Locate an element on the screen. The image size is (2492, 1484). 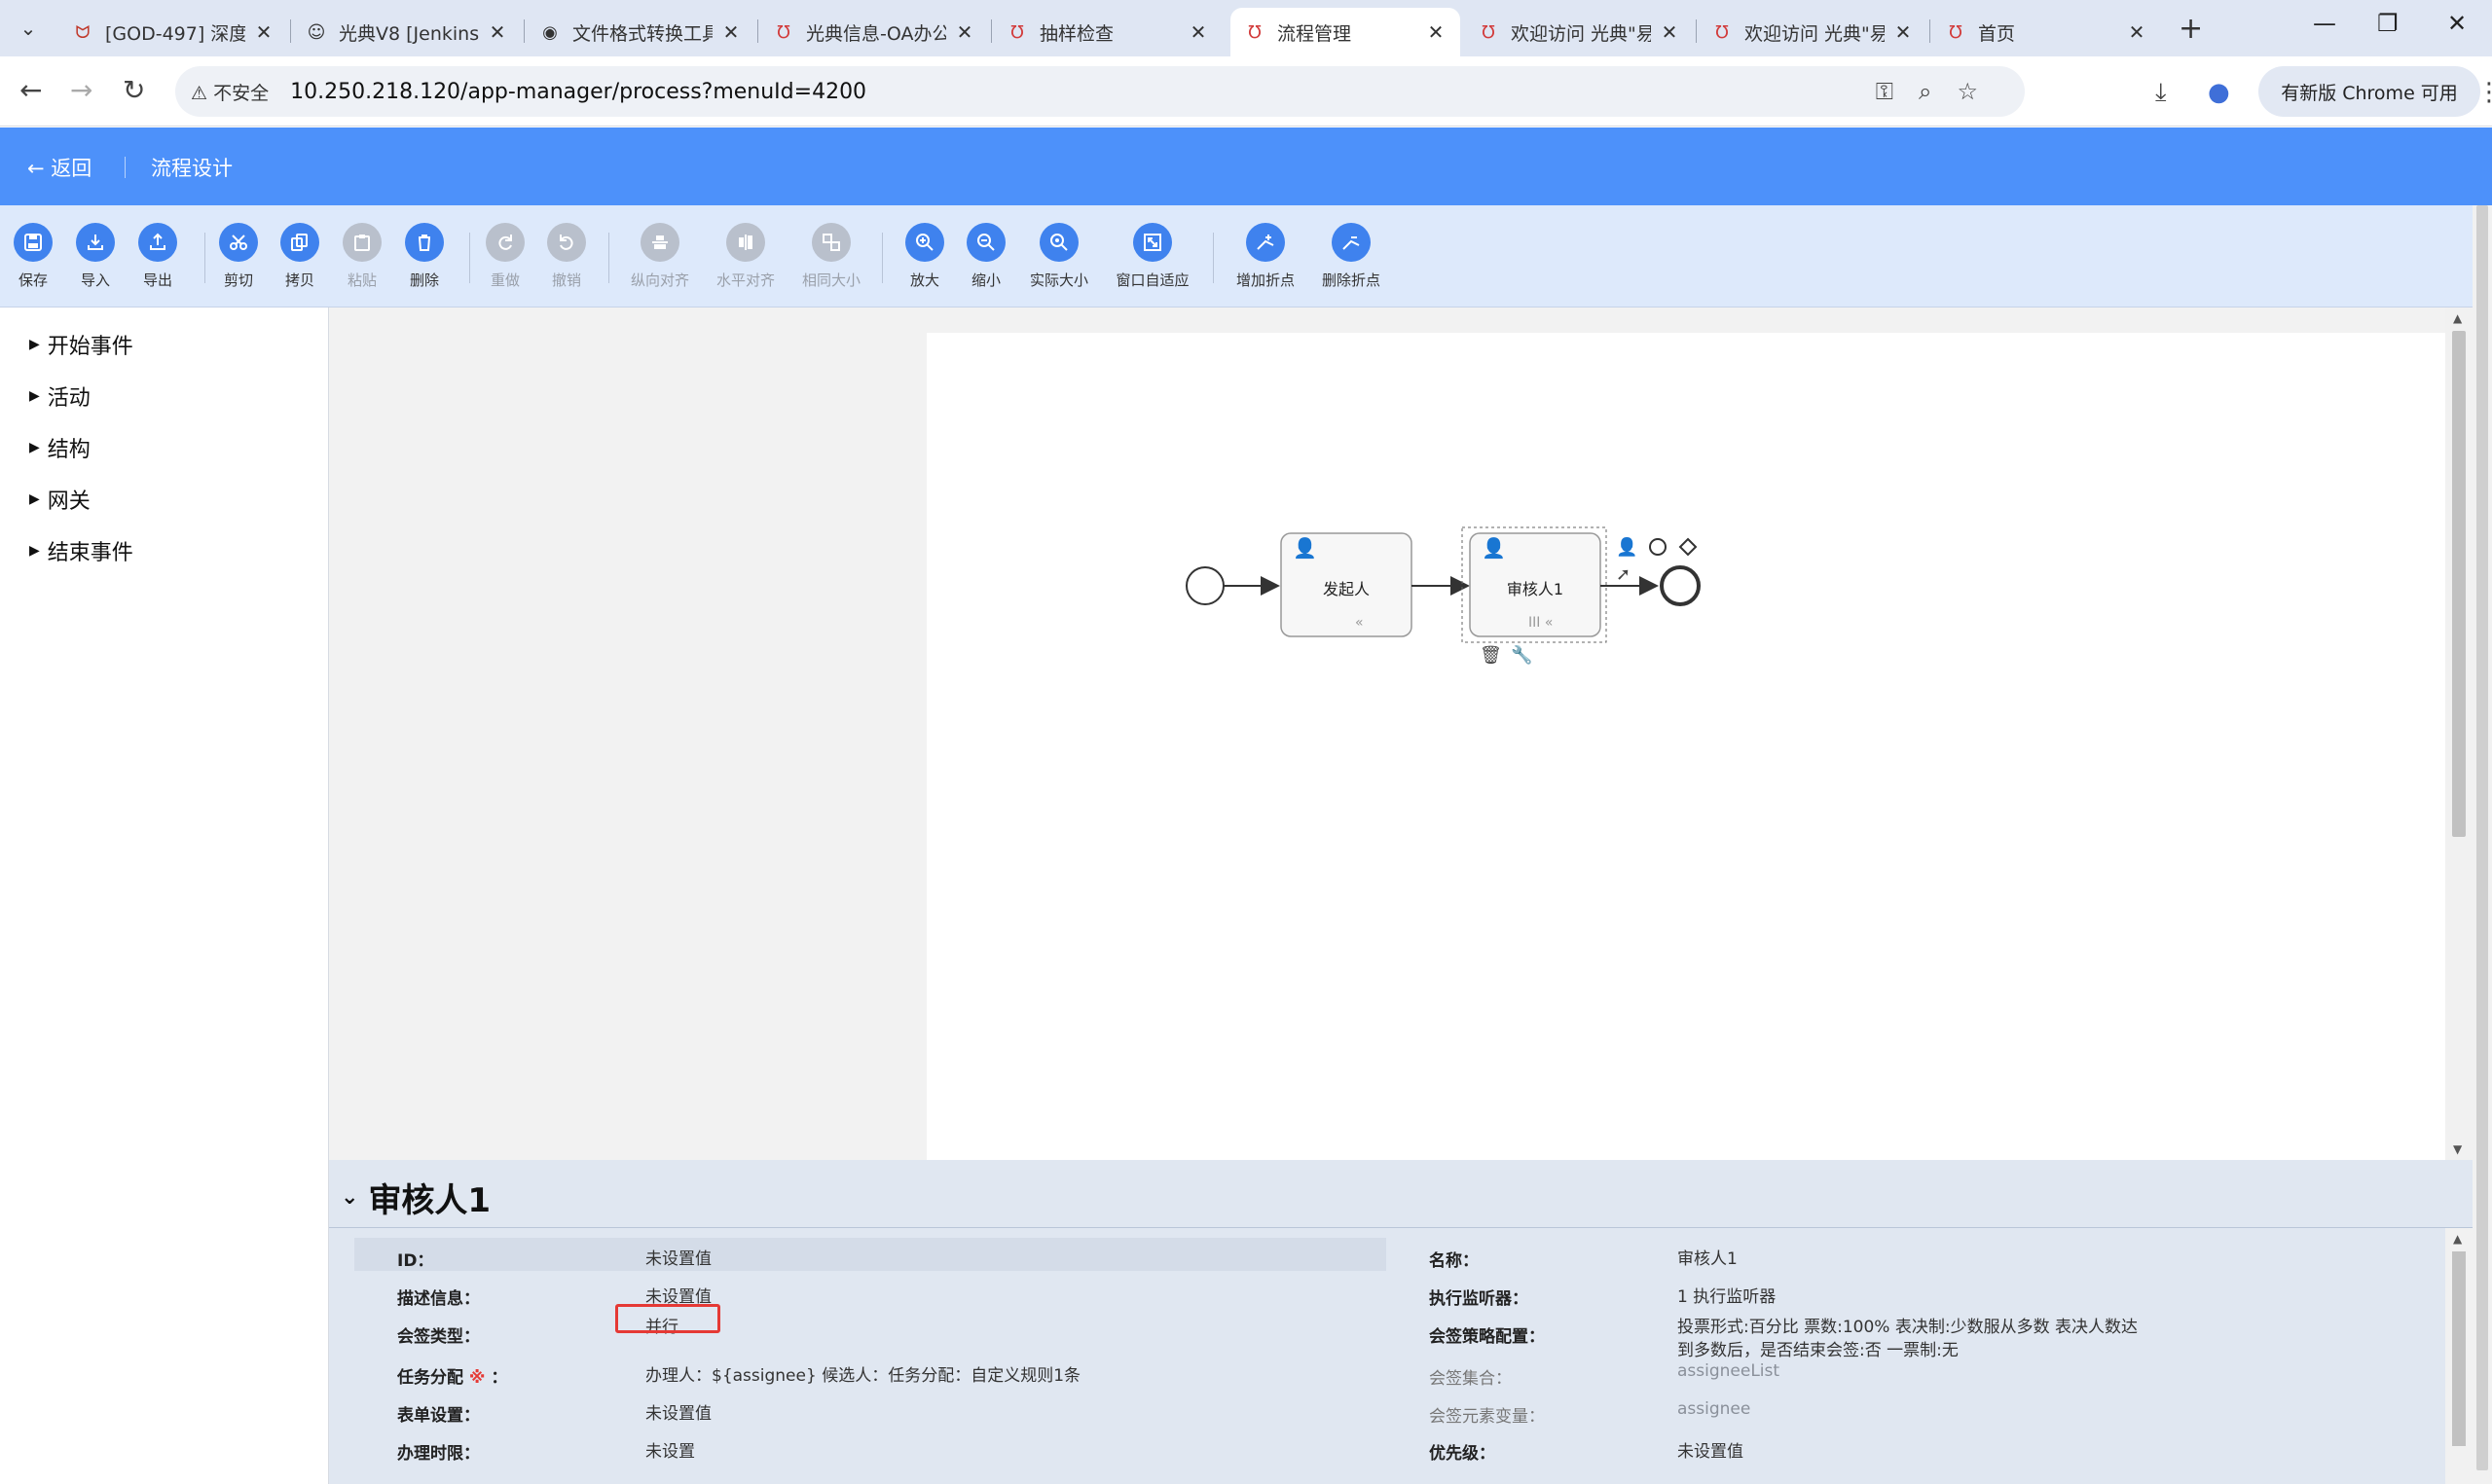
arrow-left-icon: ← is located at coordinates (36, 168).